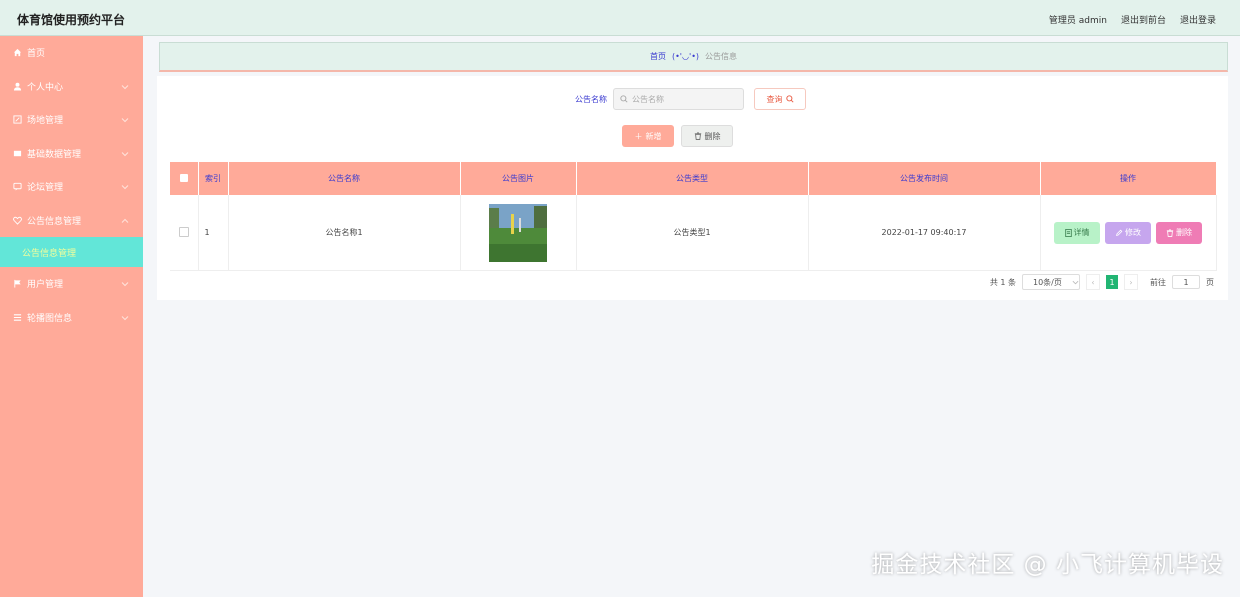 The height and width of the screenshot is (597, 1240). Describe the element at coordinates (774, 99) in the screenshot. I see `search-button-label: 查询` at that location.